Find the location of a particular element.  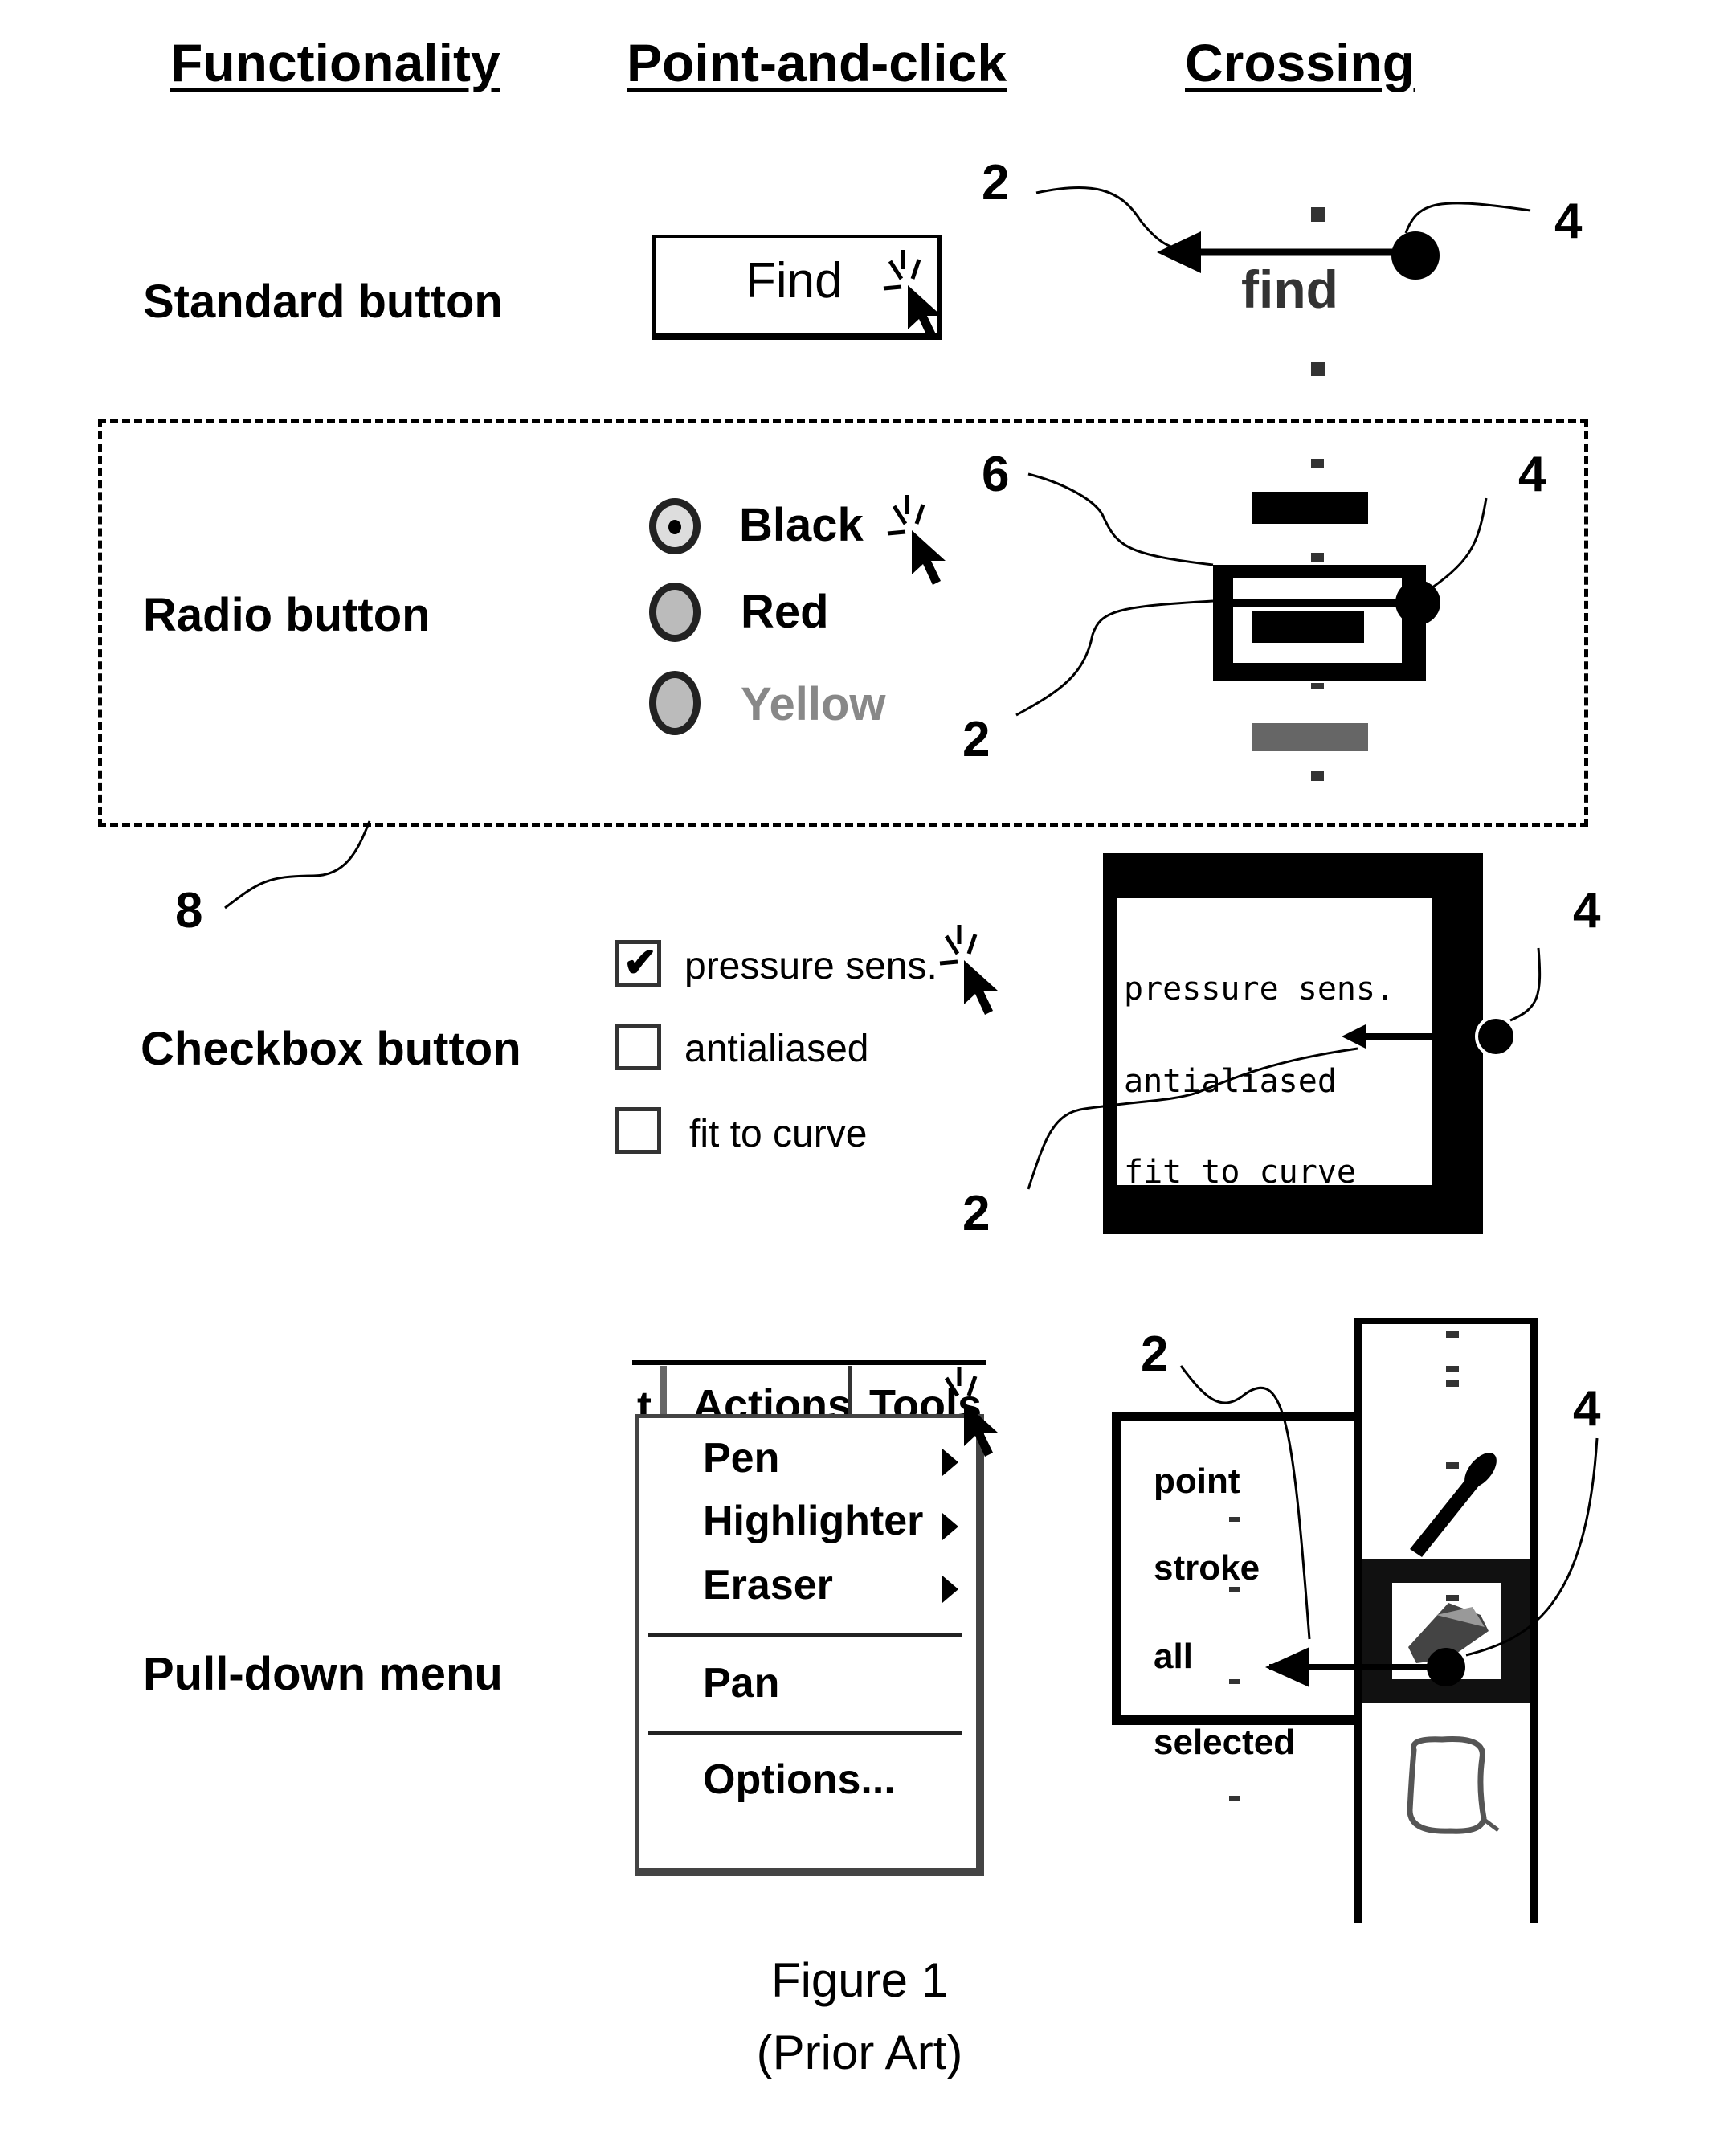

crossing-menu-strokes is located at coordinates (1389, 1566).